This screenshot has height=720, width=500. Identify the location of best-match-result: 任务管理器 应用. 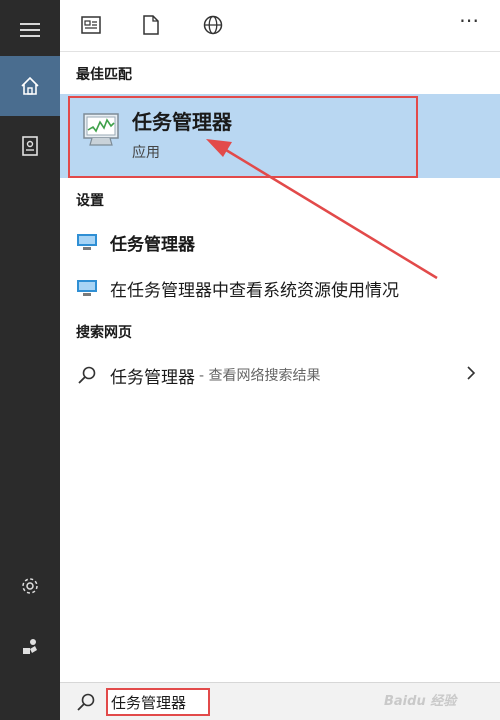
(280, 136).